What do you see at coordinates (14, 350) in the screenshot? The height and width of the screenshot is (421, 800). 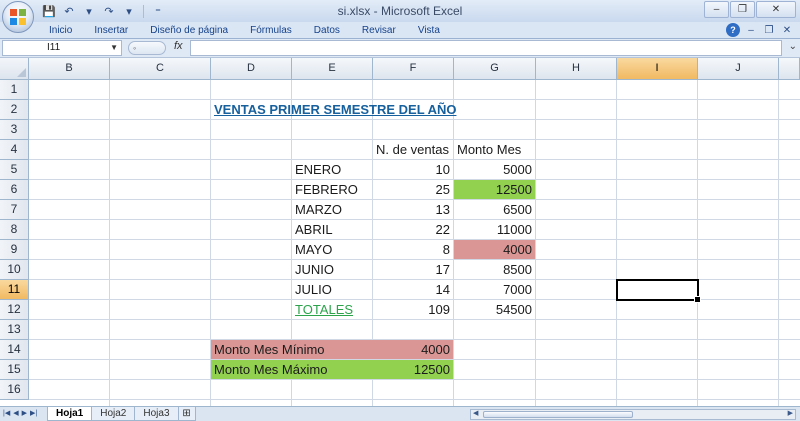 I see `row-header-14: 14` at bounding box center [14, 350].